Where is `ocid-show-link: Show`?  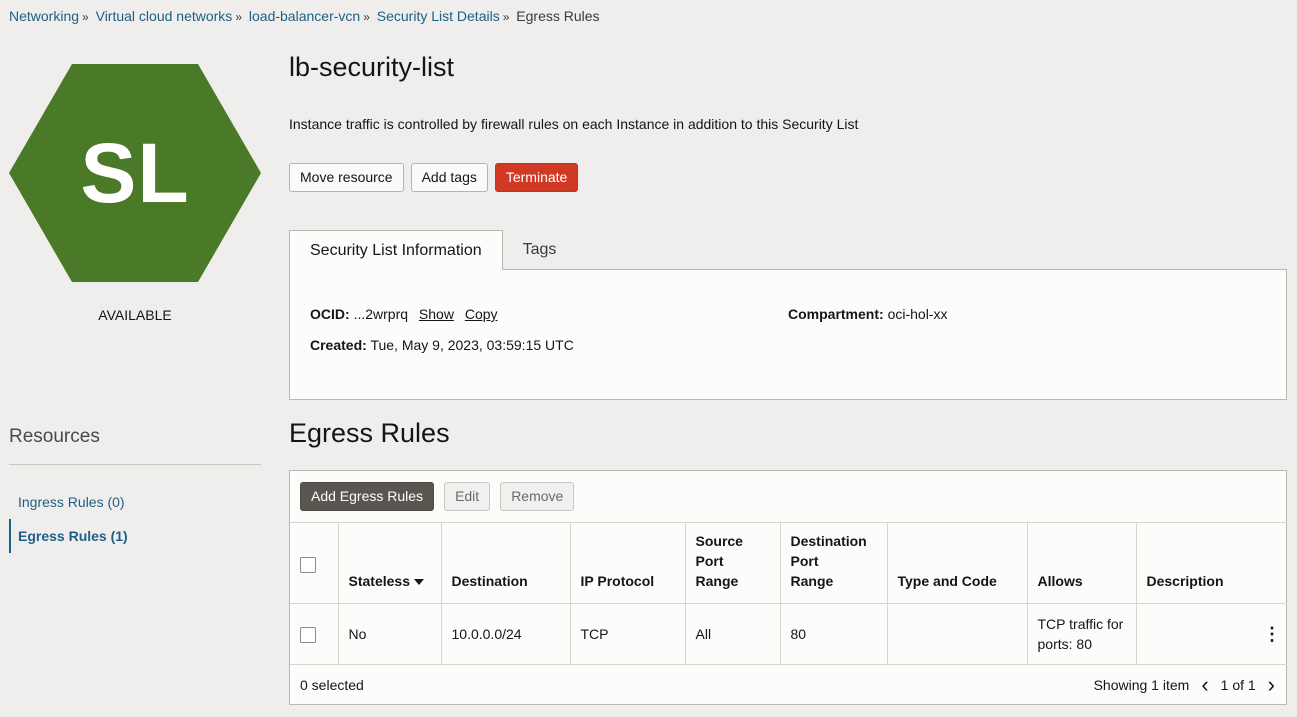 ocid-show-link: Show is located at coordinates (436, 314).